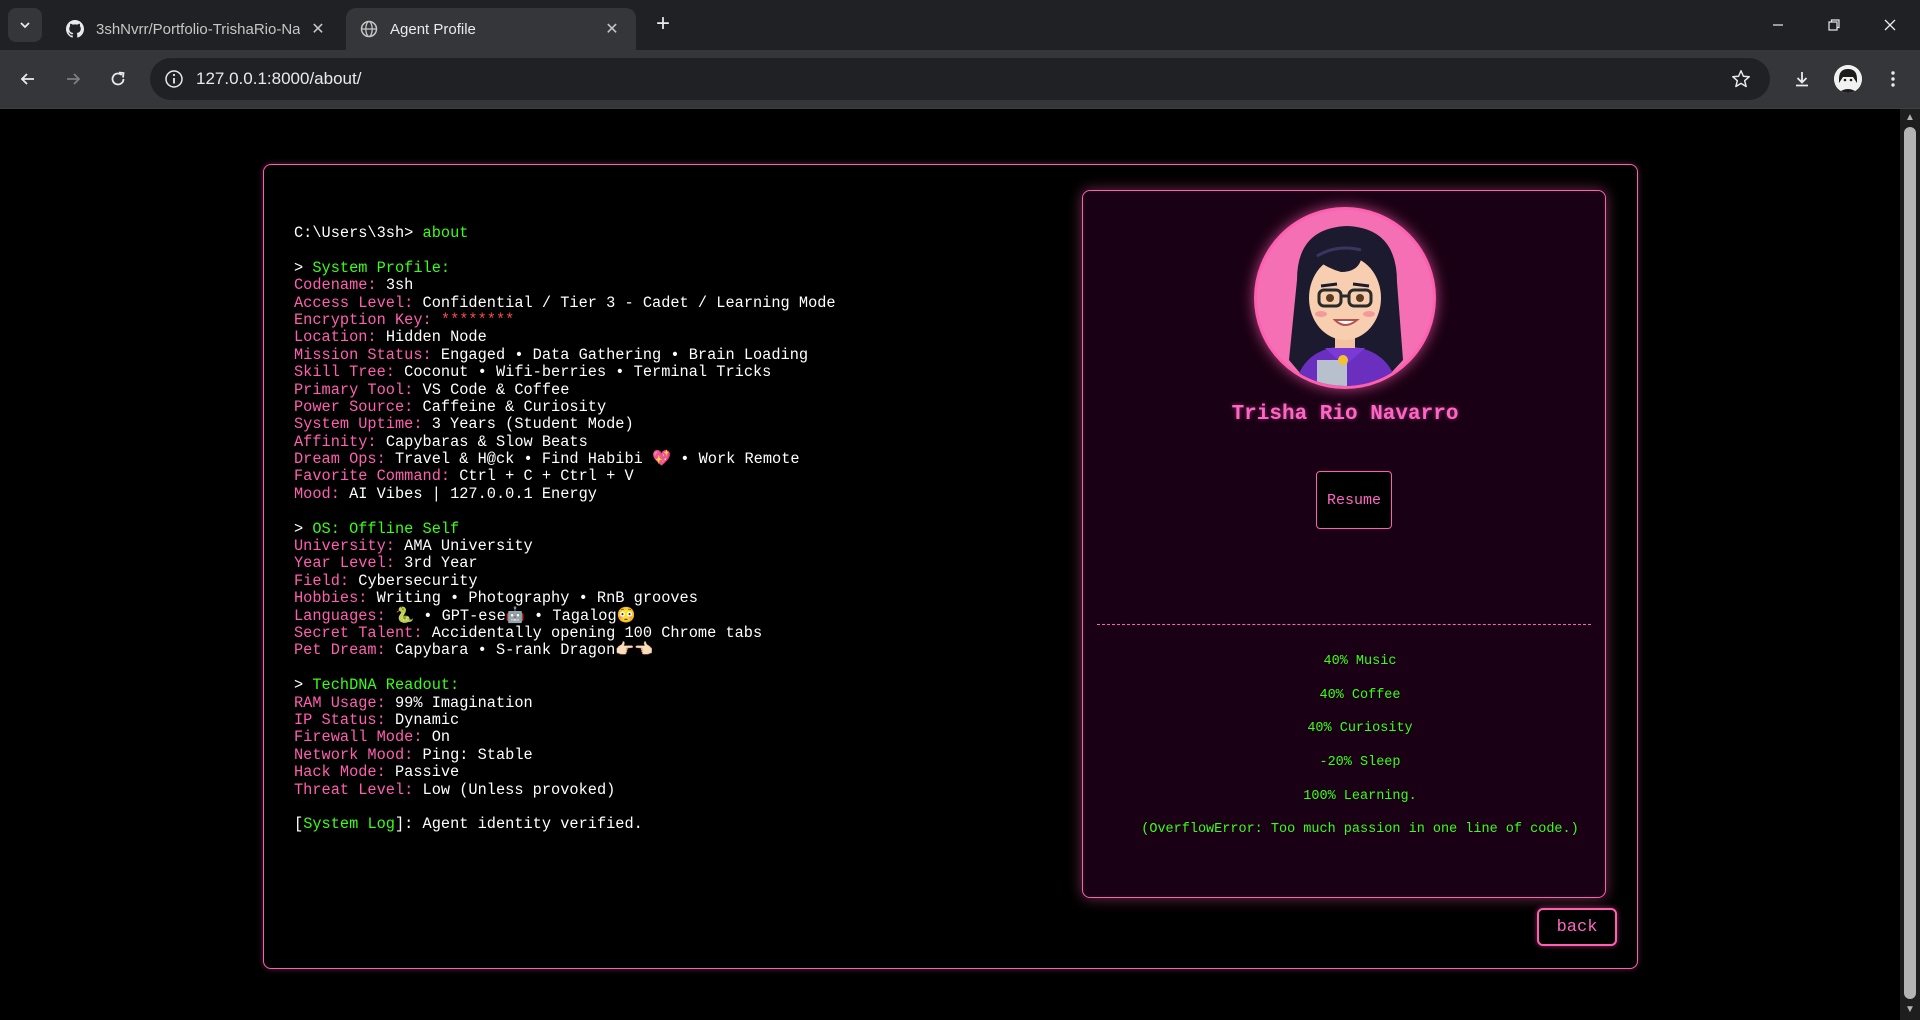  Describe the element at coordinates (674, 703) in the screenshot. I see `profile-row: RAM Usage: 99% Imagination` at that location.